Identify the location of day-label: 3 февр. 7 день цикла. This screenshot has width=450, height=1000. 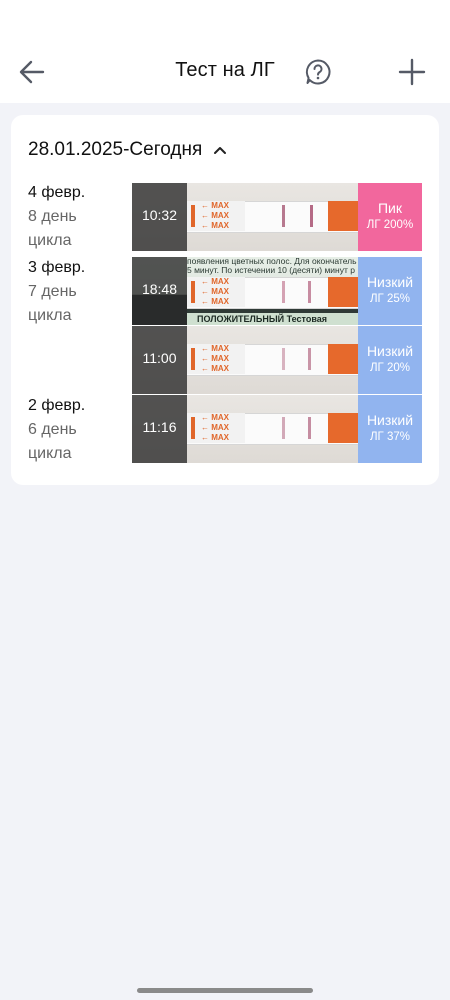
(56, 292).